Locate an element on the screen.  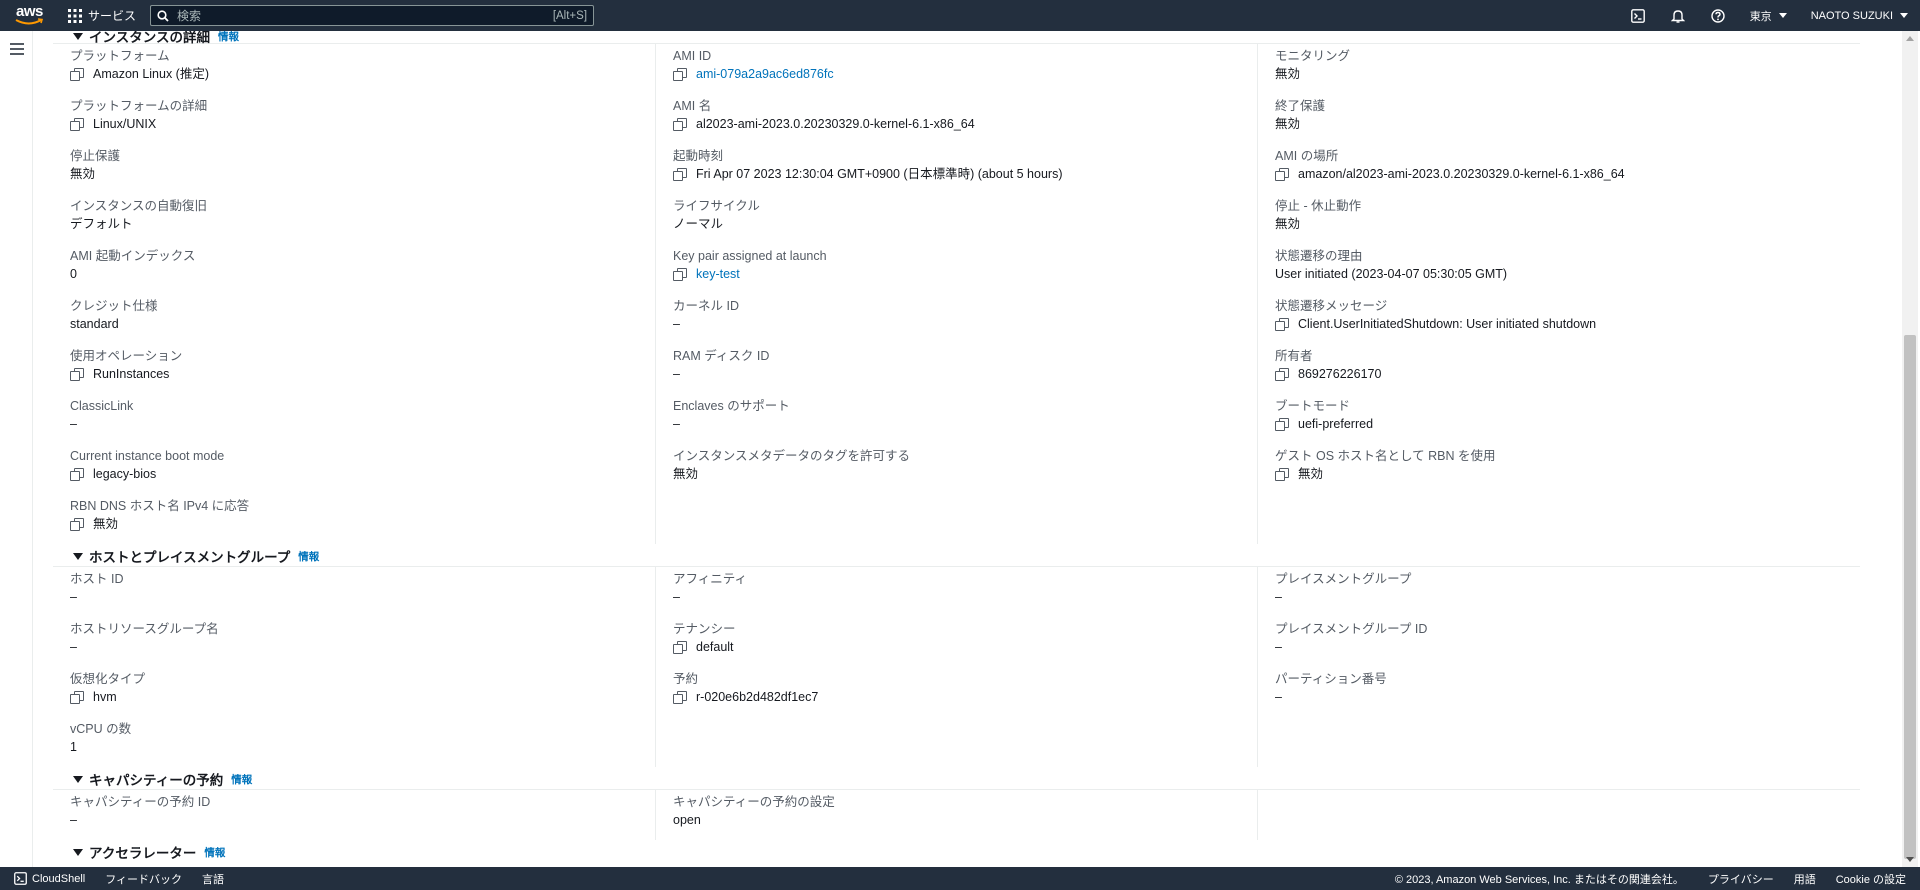
field-value: default is located at coordinates (965, 647).